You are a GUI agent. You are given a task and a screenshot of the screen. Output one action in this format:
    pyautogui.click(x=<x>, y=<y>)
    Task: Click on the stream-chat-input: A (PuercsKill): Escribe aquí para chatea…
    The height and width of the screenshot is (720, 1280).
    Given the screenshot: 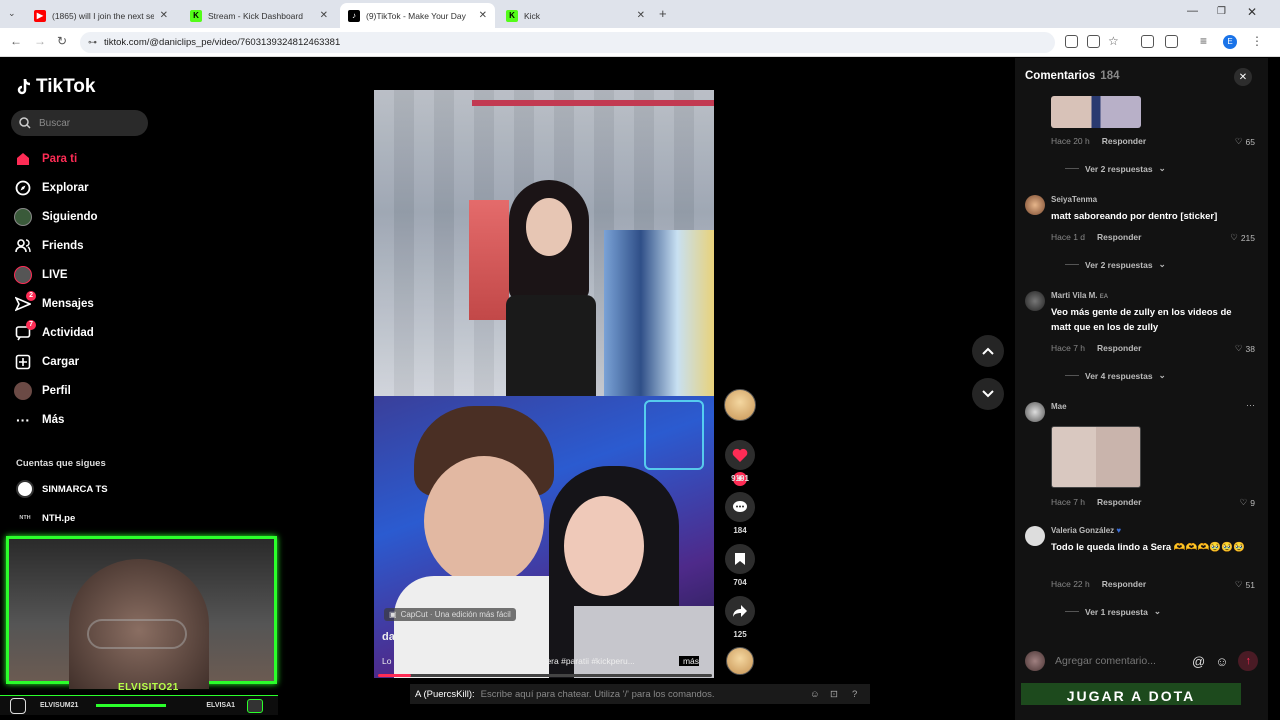 What is the action you would take?
    pyautogui.click(x=640, y=694)
    